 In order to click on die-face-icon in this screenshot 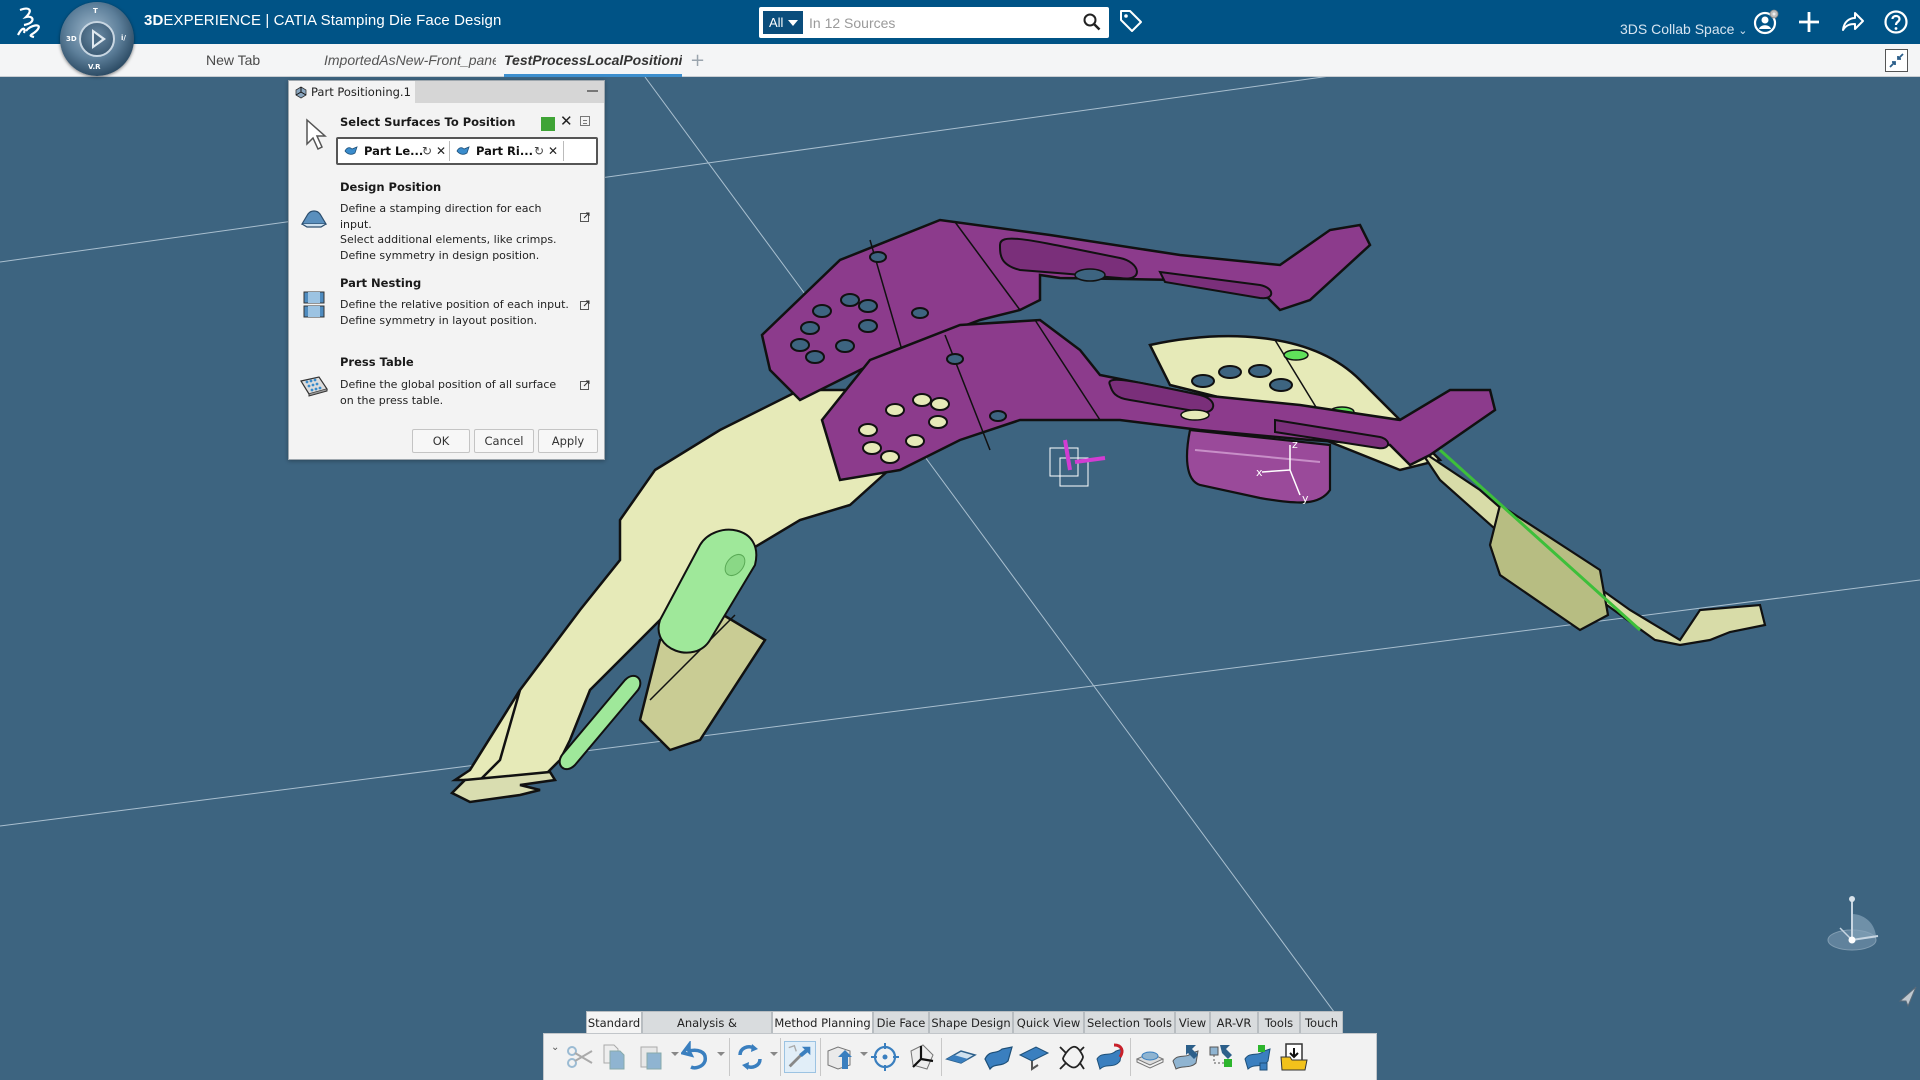, I will do `click(1034, 1057)`.